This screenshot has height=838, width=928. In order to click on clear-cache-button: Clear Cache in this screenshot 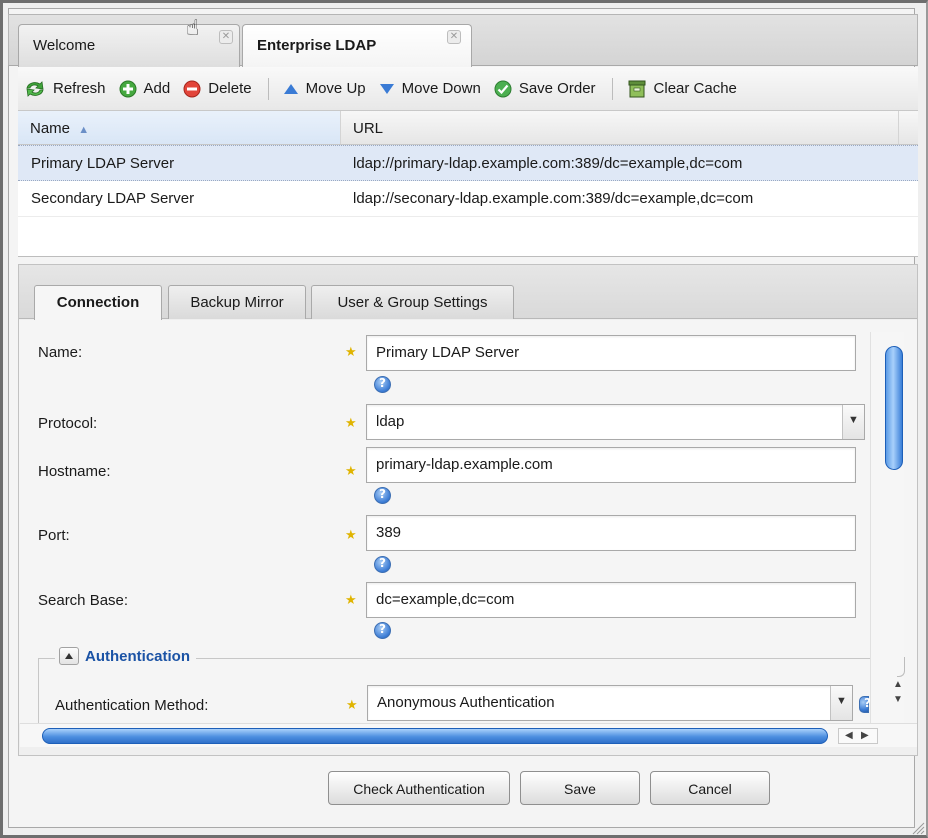, I will do `click(682, 89)`.